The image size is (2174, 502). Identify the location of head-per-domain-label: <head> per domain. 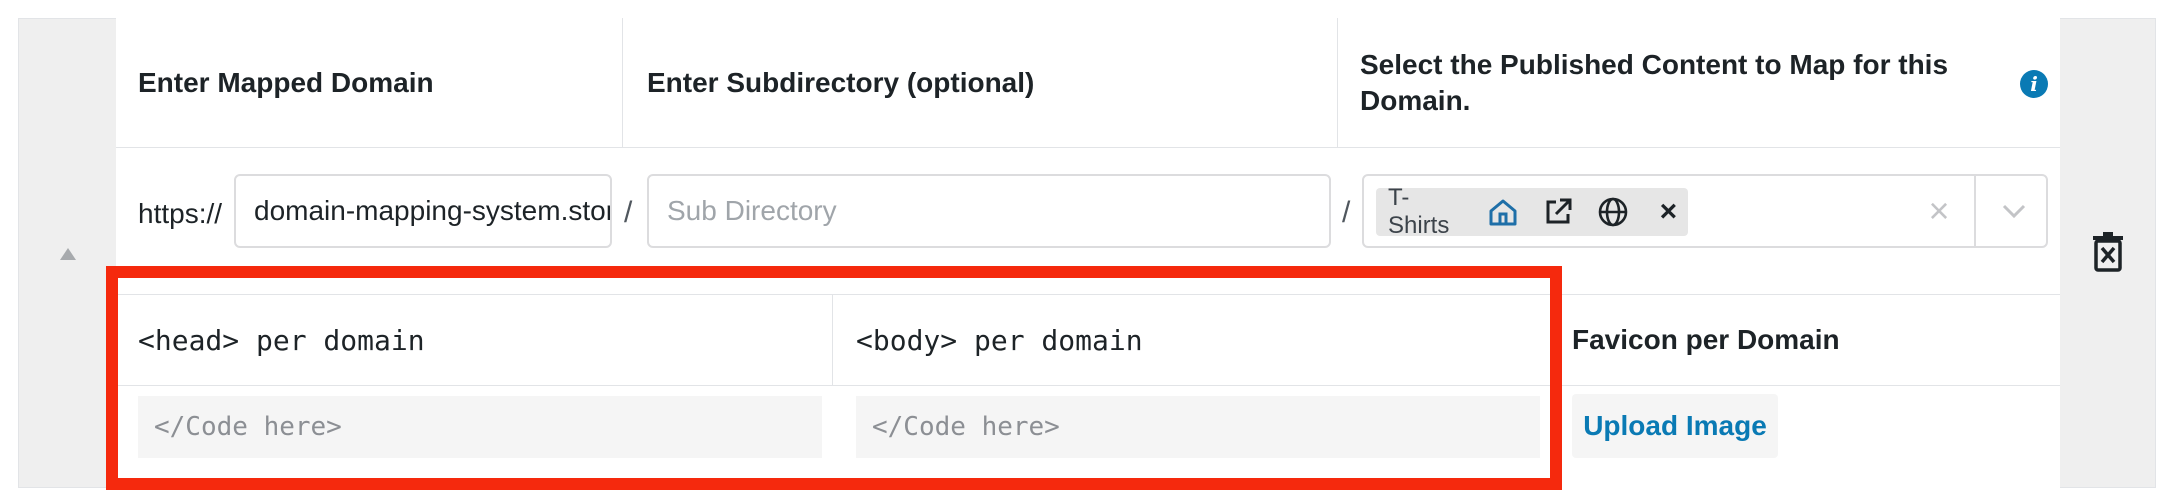
(281, 340).